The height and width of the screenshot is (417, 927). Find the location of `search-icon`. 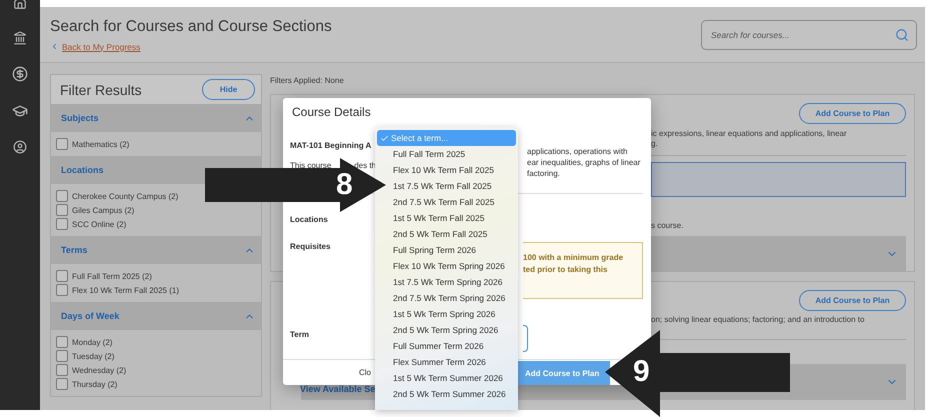

search-icon is located at coordinates (902, 35).